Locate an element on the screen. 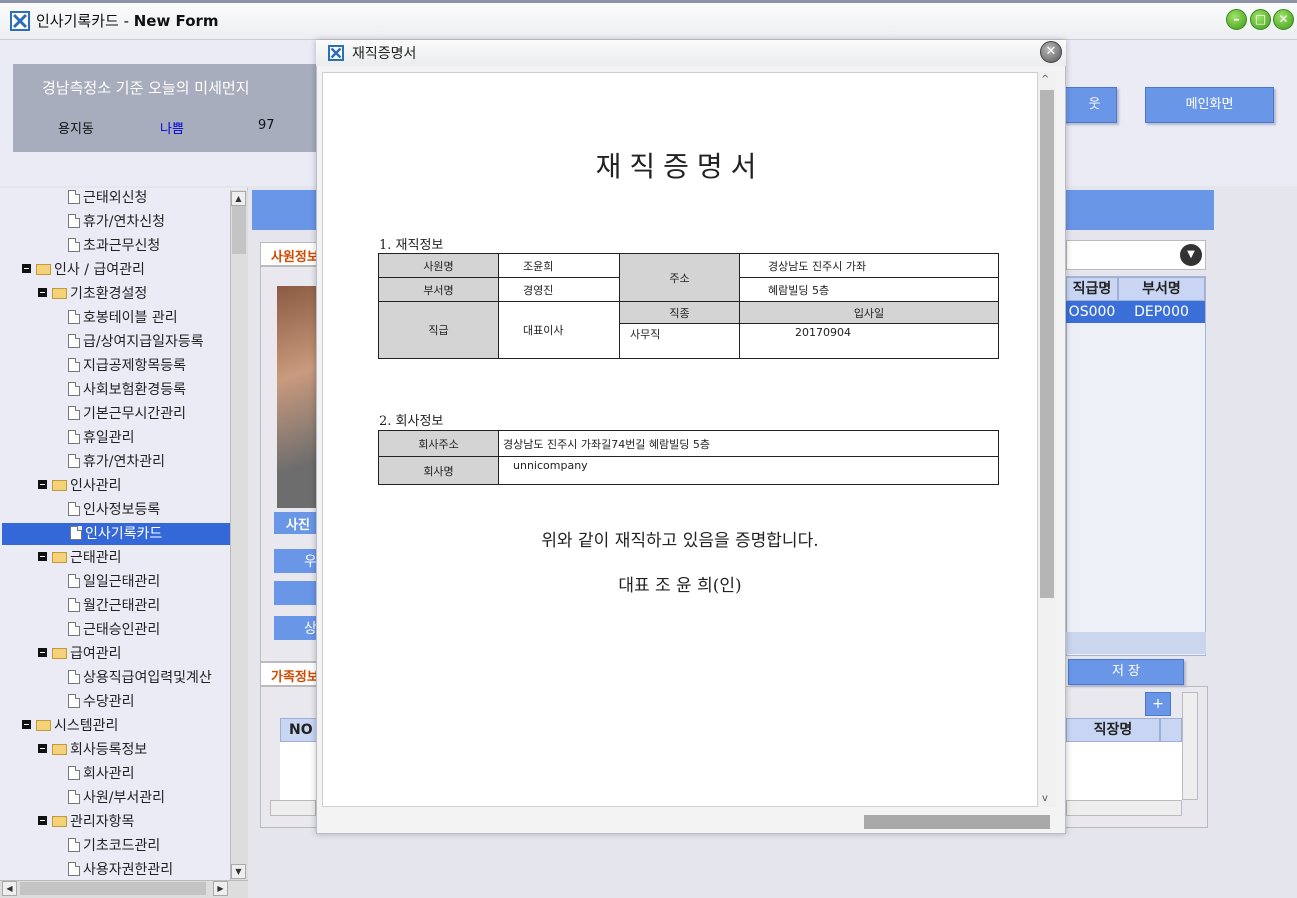  sidebar-item-10: 휴일관리 is located at coordinates (101, 438).